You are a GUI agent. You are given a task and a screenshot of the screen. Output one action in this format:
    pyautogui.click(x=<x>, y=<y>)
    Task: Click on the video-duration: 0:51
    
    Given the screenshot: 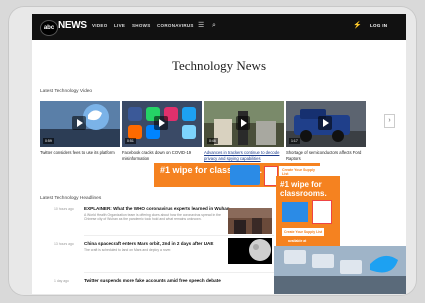 What is the action you would take?
    pyautogui.click(x=130, y=141)
    